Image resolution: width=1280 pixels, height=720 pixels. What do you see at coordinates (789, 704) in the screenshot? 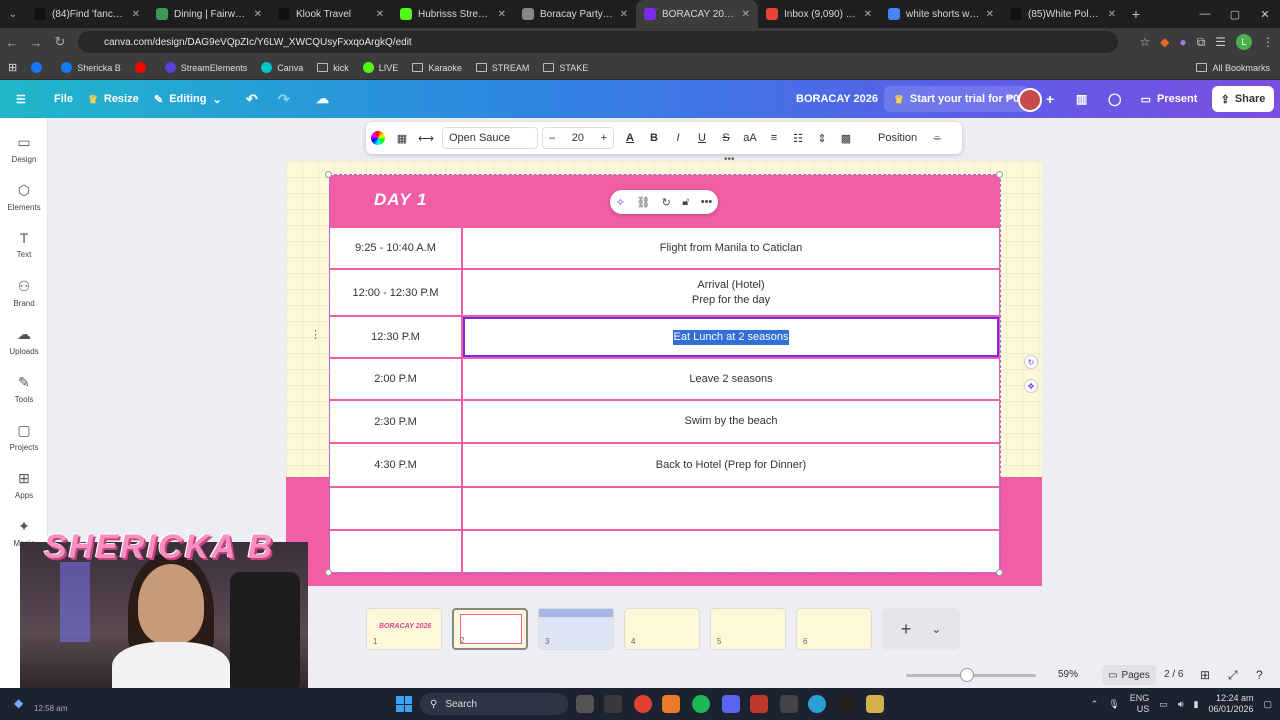
I see `obs-icon` at bounding box center [789, 704].